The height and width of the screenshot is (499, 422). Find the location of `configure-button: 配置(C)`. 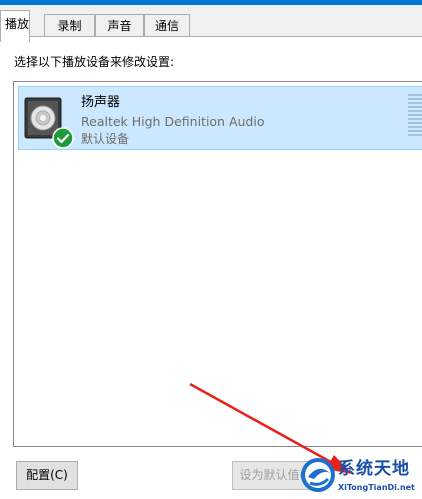

configure-button: 配置(C) is located at coordinates (47, 475).